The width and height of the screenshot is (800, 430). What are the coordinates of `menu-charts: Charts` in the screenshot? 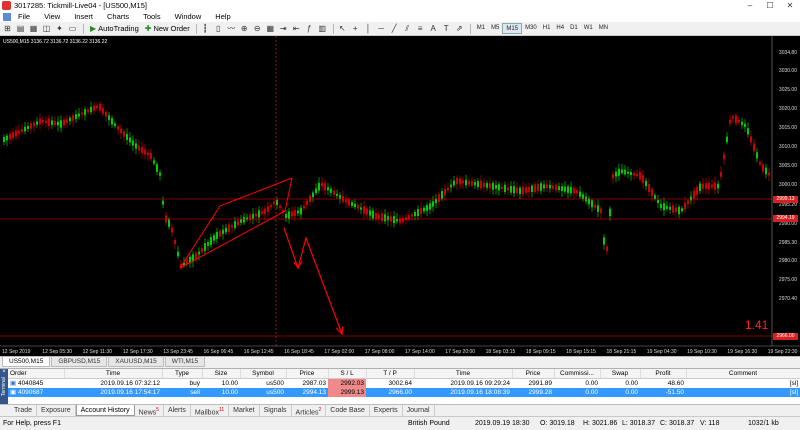 It's located at (118, 16).